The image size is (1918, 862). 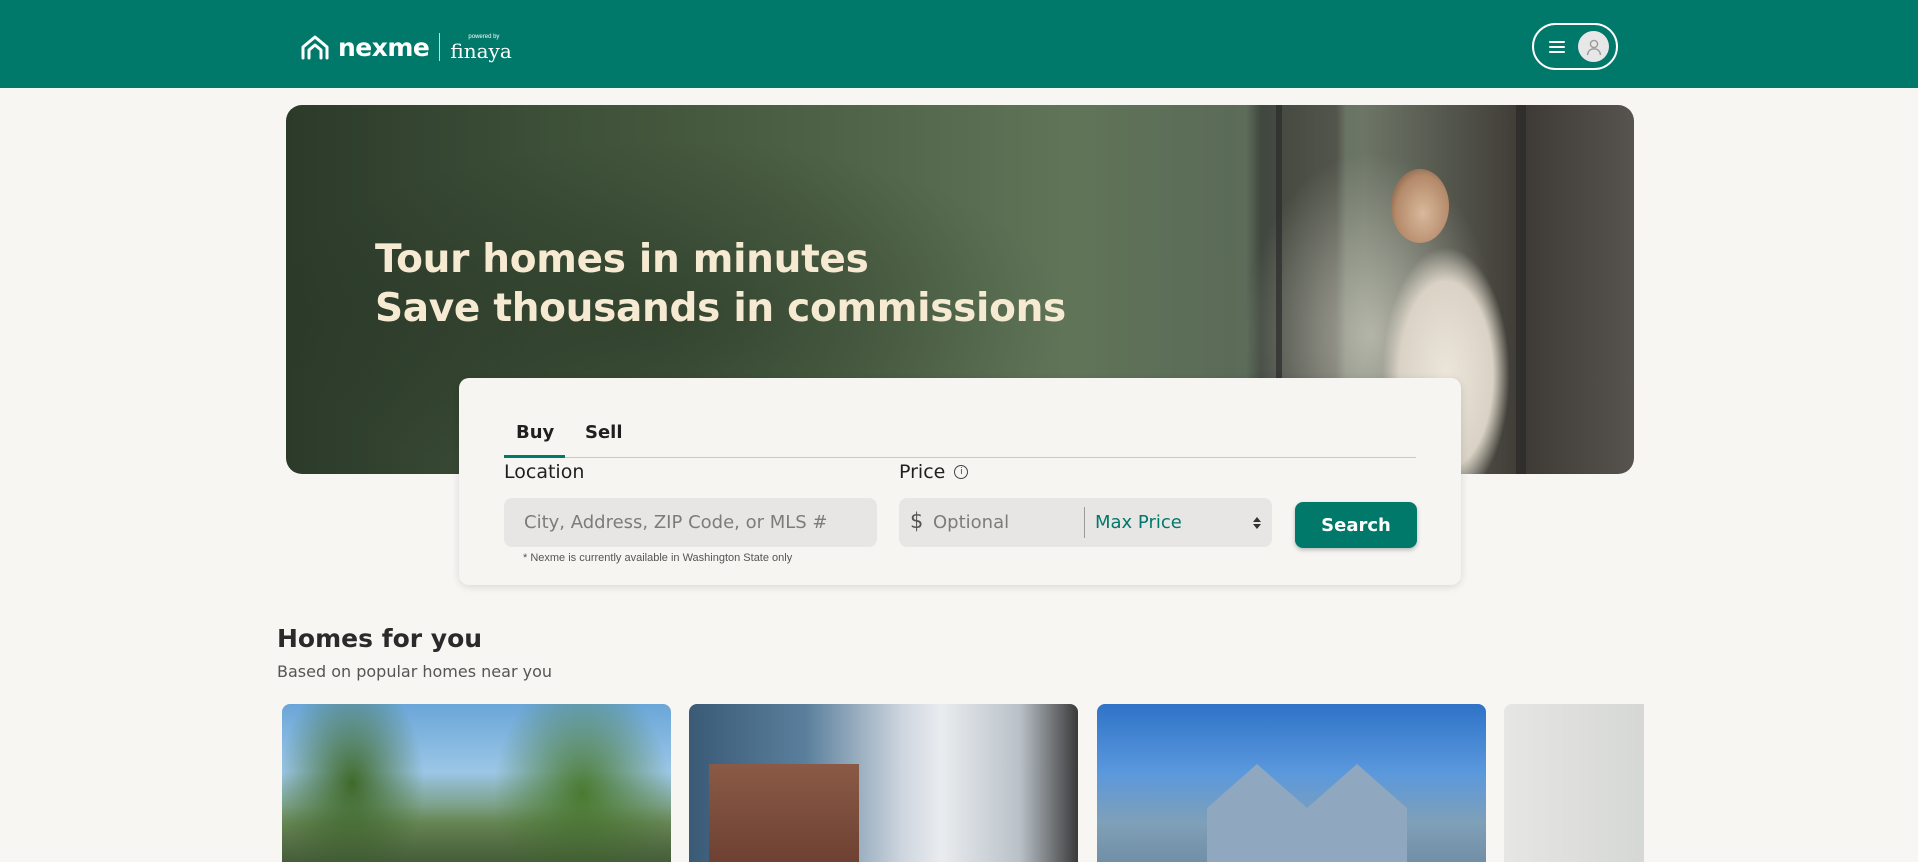 I want to click on top-navigation-bar: nexme powered by finaya, so click(x=959, y=44).